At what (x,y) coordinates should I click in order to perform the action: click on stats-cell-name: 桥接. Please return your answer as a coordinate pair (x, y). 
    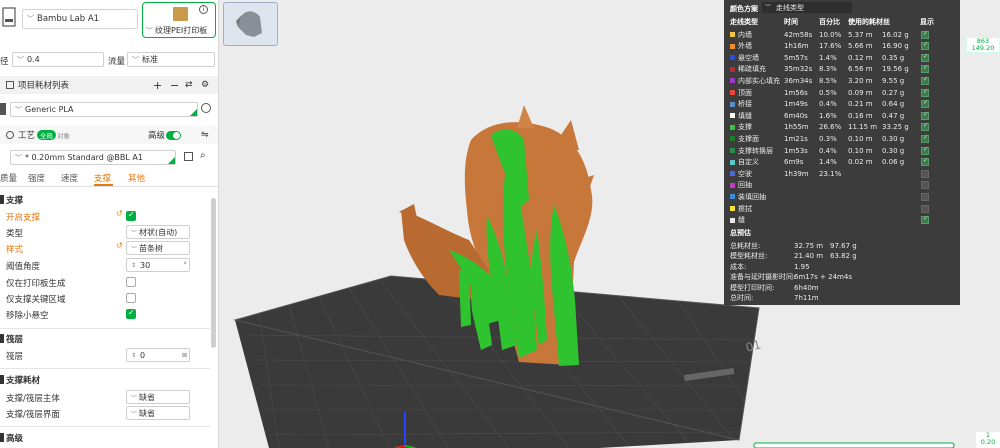
    Looking at the image, I should click on (745, 104).